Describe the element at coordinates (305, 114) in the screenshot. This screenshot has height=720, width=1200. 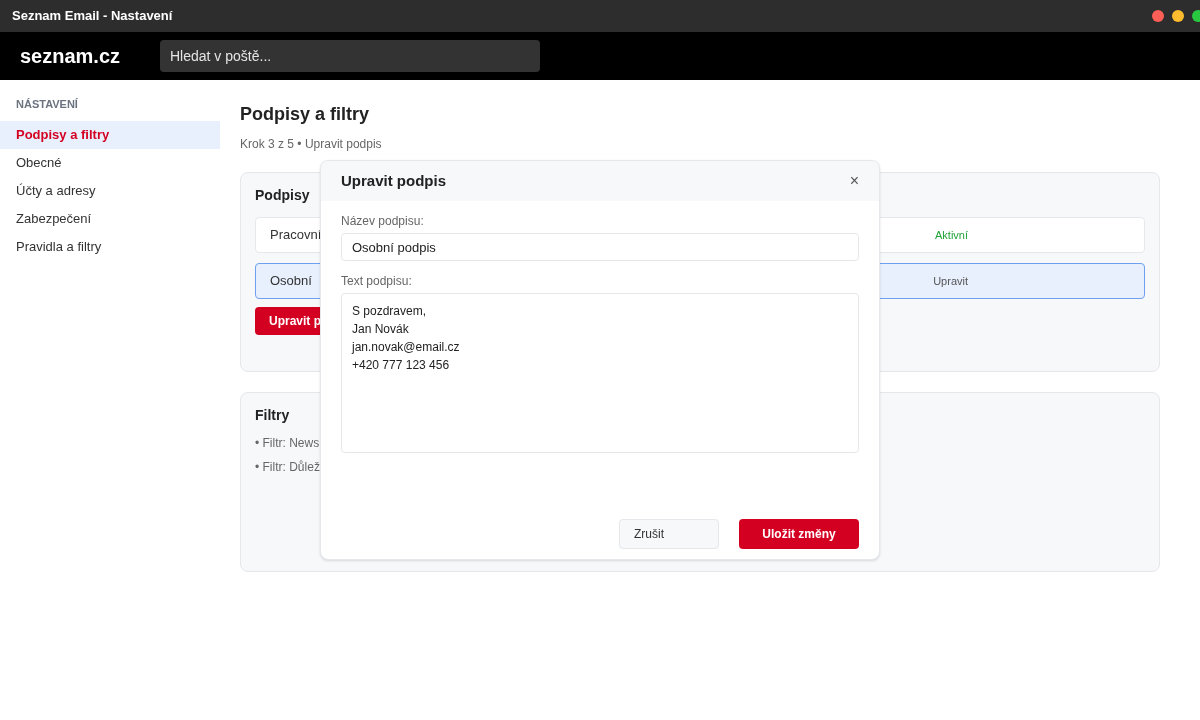
I see `page-title: Podpisy a filtry` at that location.